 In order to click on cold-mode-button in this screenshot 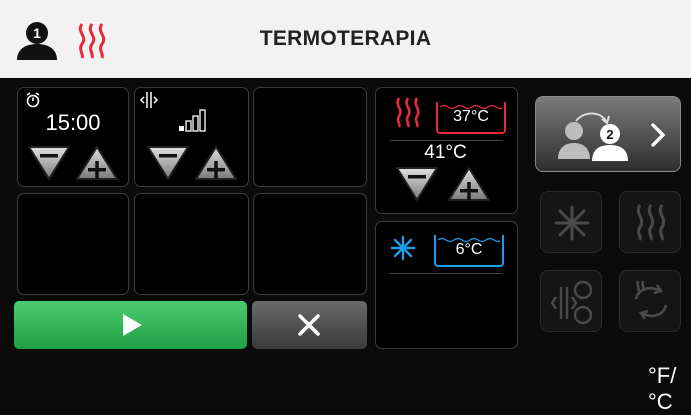, I will do `click(571, 222)`.